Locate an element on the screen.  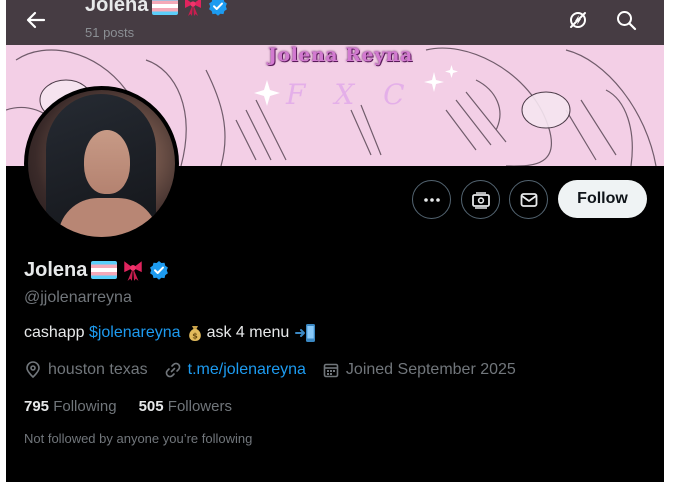
calendar-icon is located at coordinates (331, 370).